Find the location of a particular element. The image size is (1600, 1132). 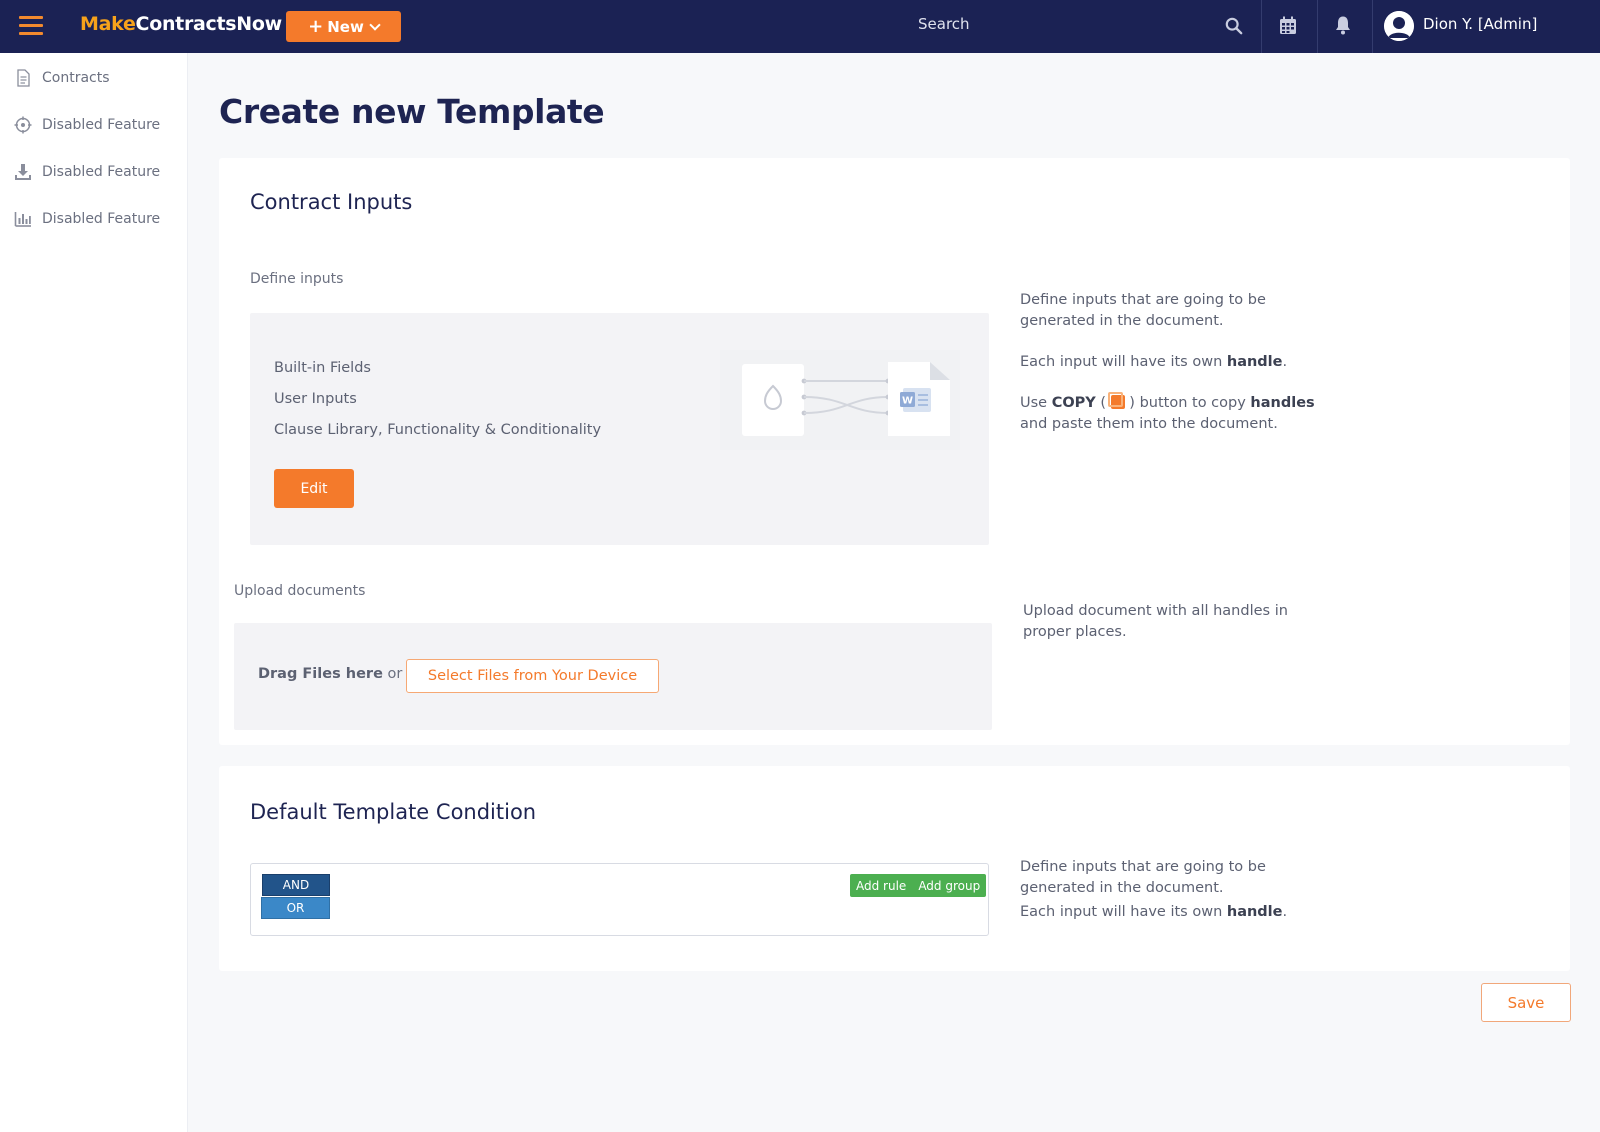

sidebar-item-contracts: Contracts is located at coordinates (62, 78).